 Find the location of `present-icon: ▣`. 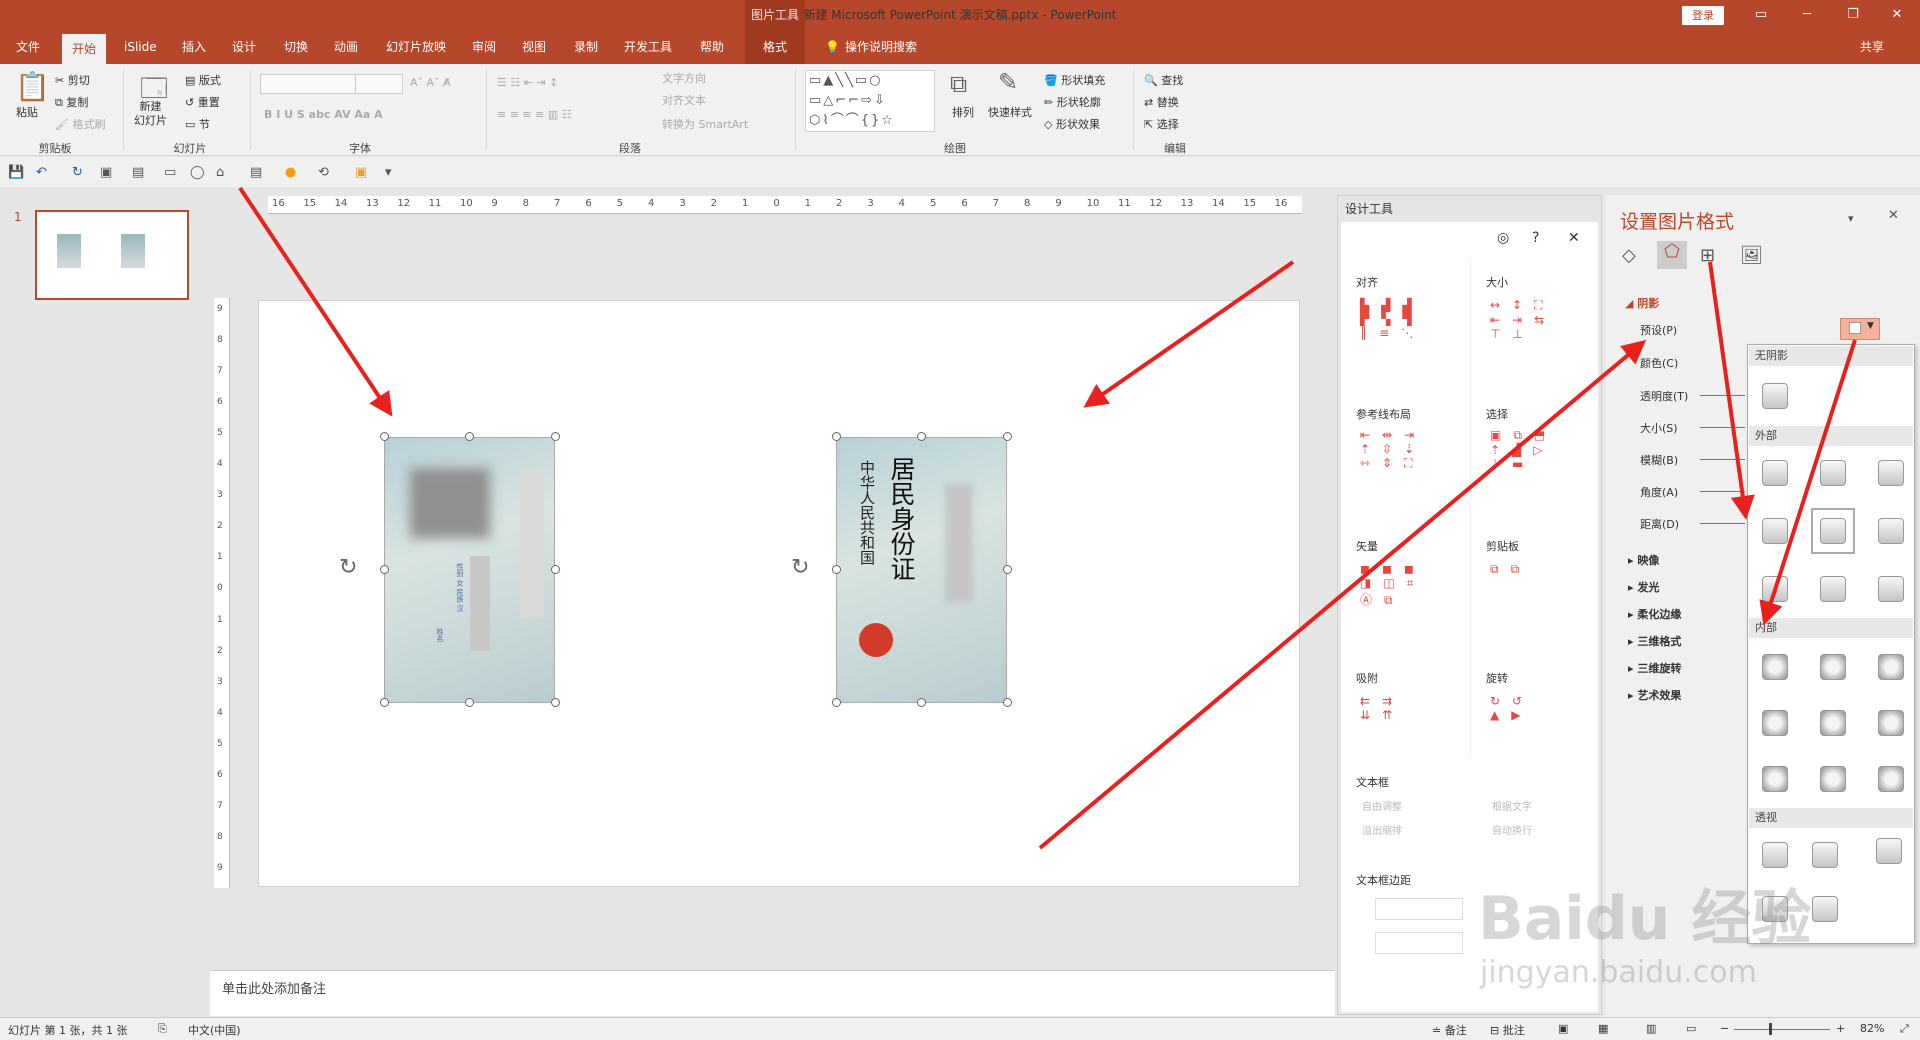

present-icon: ▣ is located at coordinates (106, 172).